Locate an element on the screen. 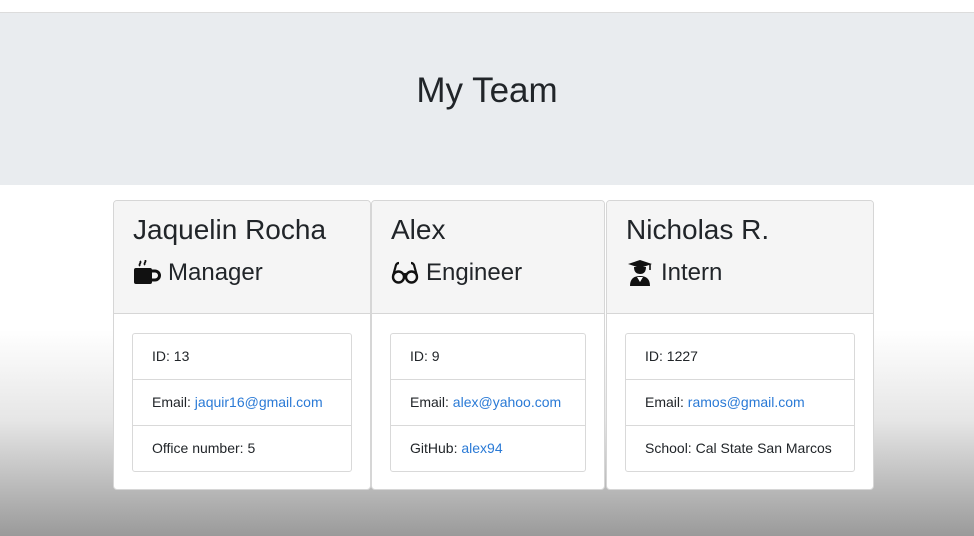 The height and width of the screenshot is (536, 974). email-row: Email: ramos@gmail.com is located at coordinates (740, 403).